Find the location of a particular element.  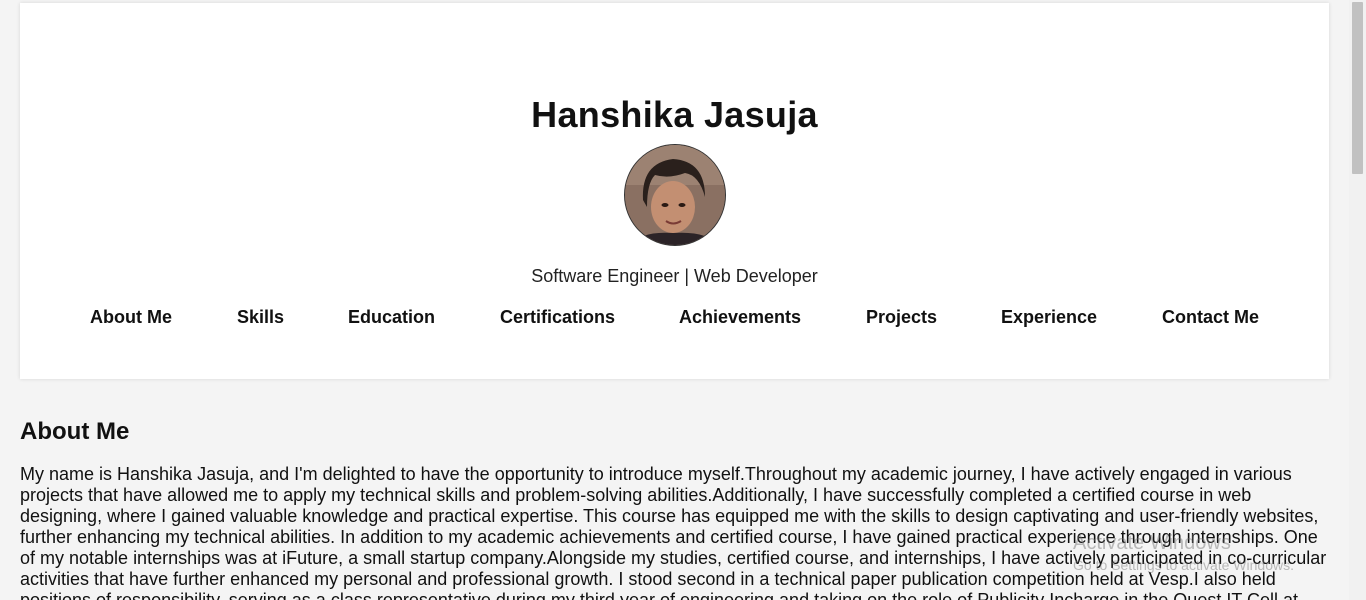

avatar-image is located at coordinates (675, 195).